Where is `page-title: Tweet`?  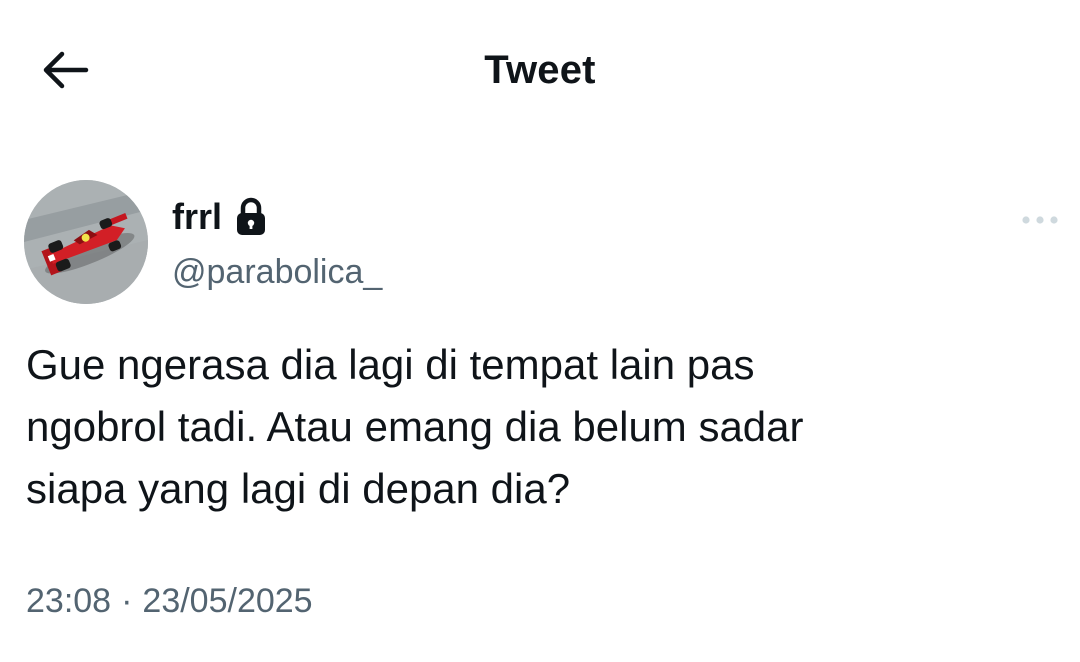 page-title: Tweet is located at coordinates (540, 70).